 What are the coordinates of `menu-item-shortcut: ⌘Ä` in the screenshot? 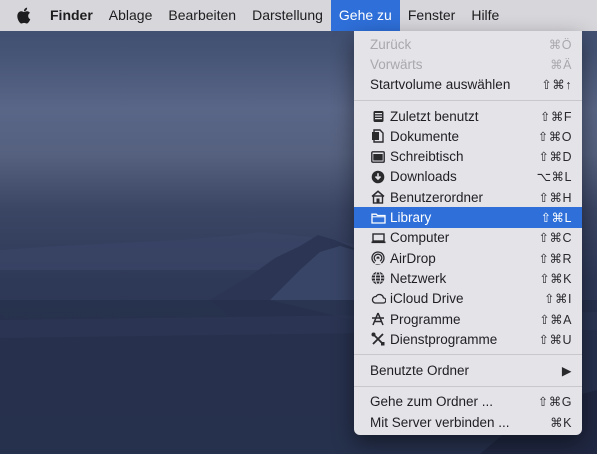 It's located at (561, 64).